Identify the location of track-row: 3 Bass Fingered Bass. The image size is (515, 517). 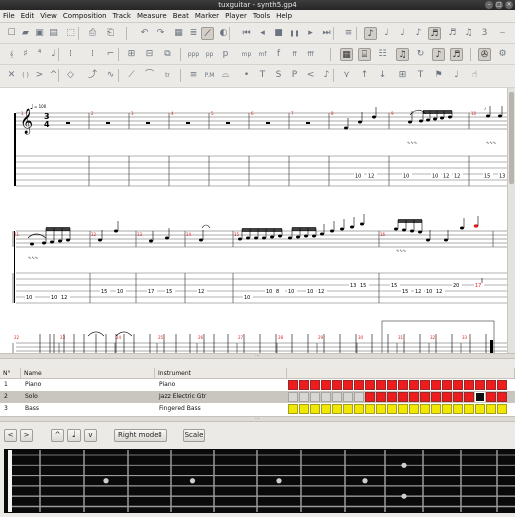
(257, 409).